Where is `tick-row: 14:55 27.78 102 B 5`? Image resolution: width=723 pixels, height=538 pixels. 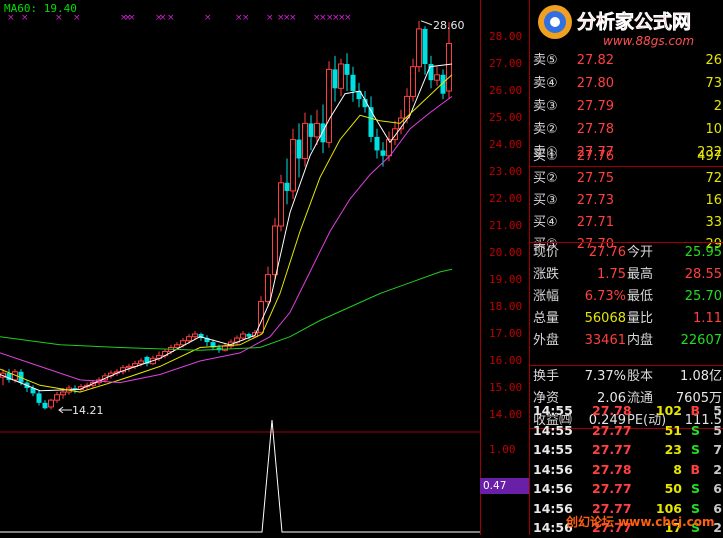
tick-row: 14:55 27.78 102 B 5 is located at coordinates (626, 411).